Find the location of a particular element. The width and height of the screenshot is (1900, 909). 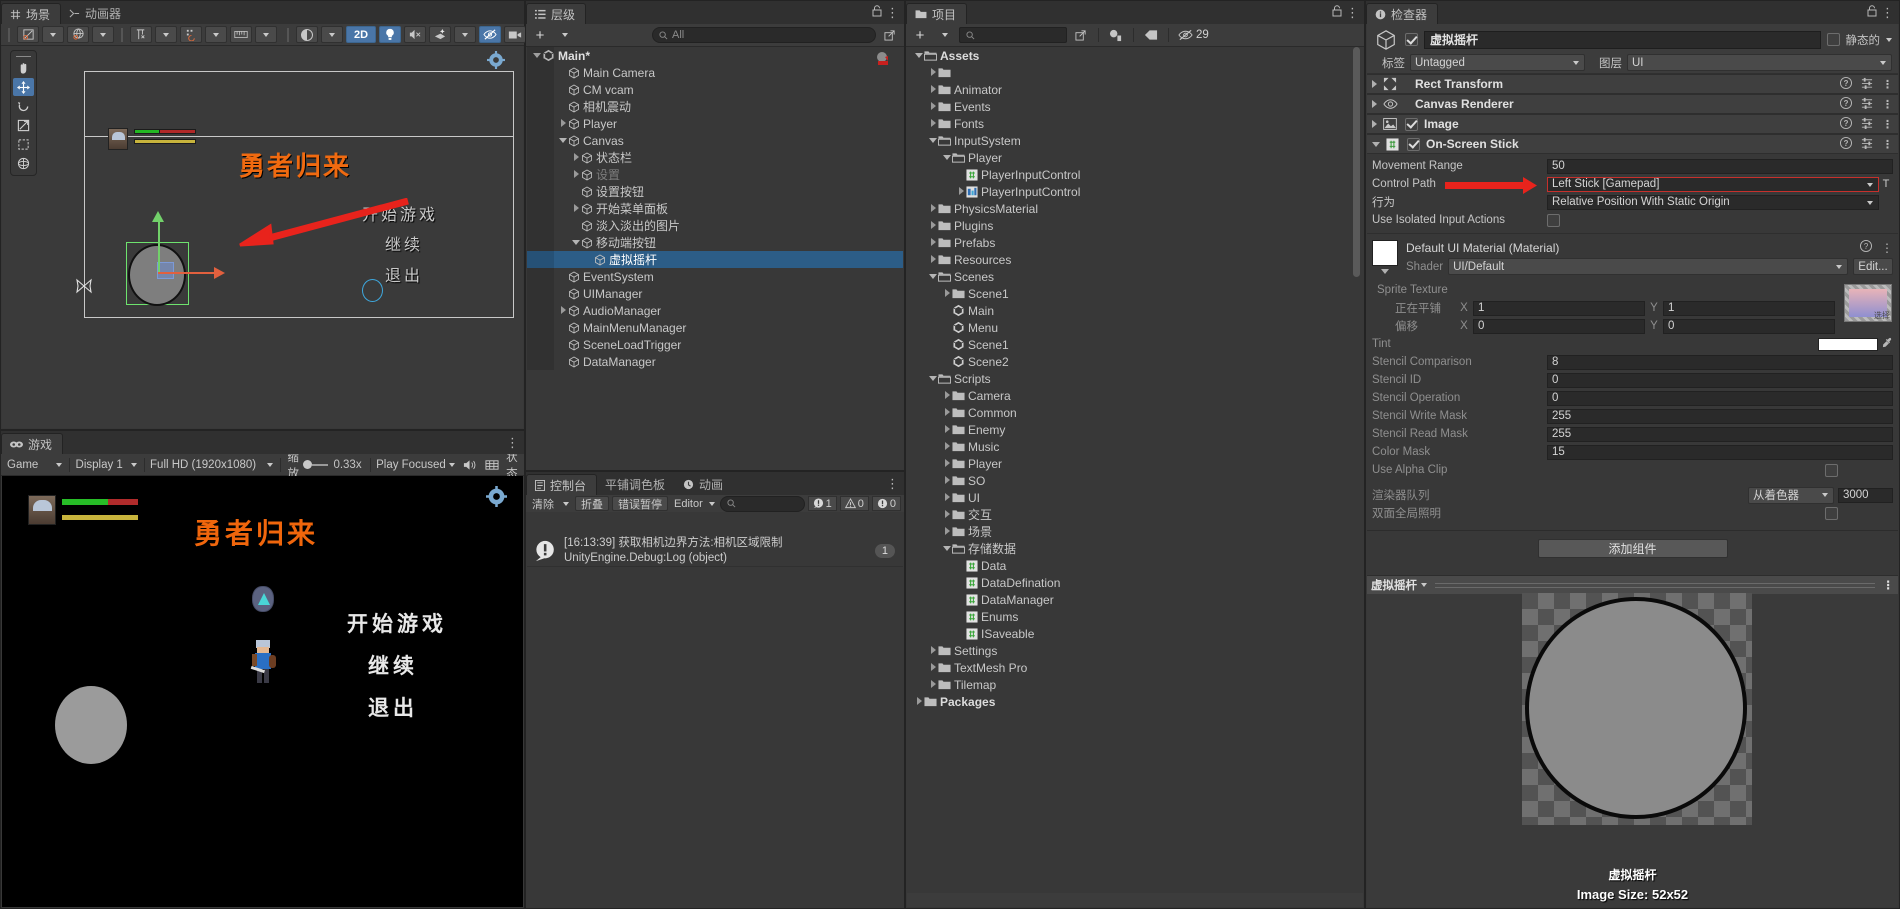

project-lock-icon is located at coordinates (1337, 12).